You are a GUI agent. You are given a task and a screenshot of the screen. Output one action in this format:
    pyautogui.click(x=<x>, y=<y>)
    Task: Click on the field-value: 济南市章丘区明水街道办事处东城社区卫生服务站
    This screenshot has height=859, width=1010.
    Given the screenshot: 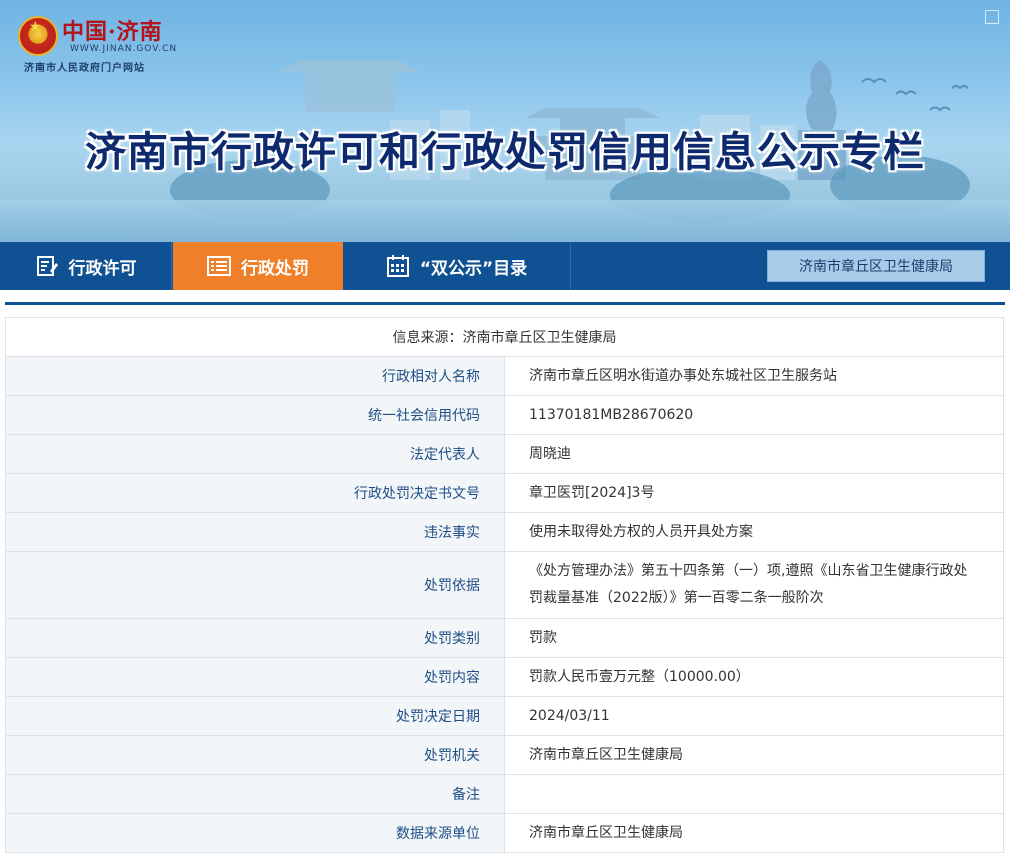 What is the action you would take?
    pyautogui.click(x=754, y=376)
    